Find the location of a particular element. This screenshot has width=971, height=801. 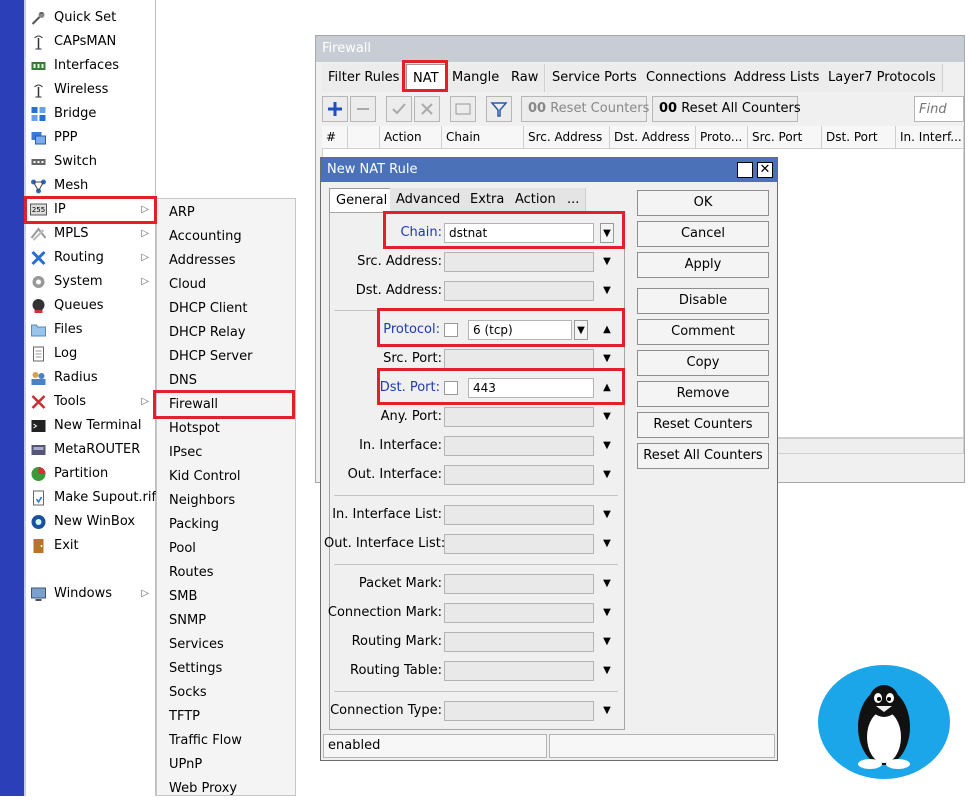

column-header-action: Action is located at coordinates (411, 137).